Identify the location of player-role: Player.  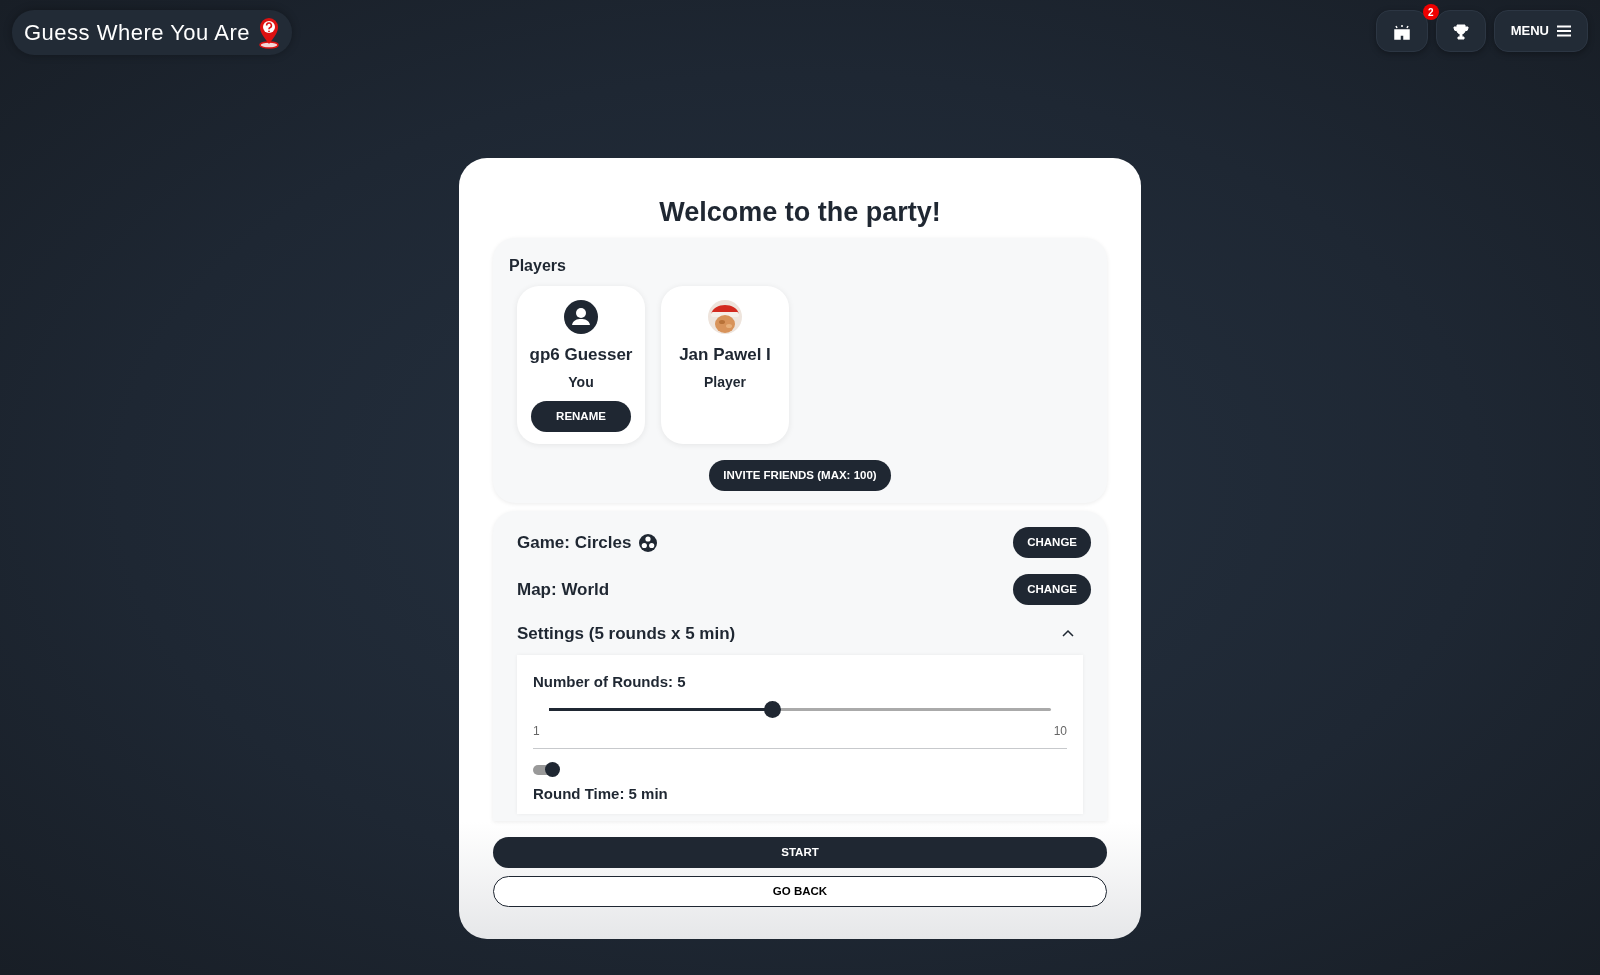
(724, 382).